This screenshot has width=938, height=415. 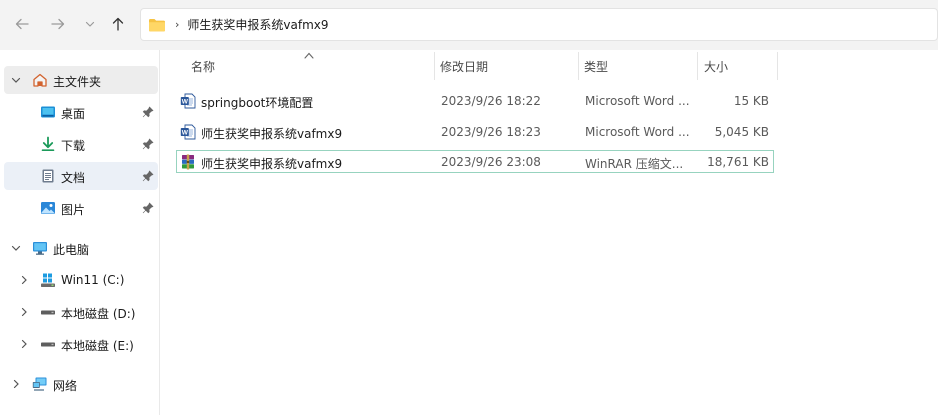 I want to click on download-icon, so click(x=48, y=143).